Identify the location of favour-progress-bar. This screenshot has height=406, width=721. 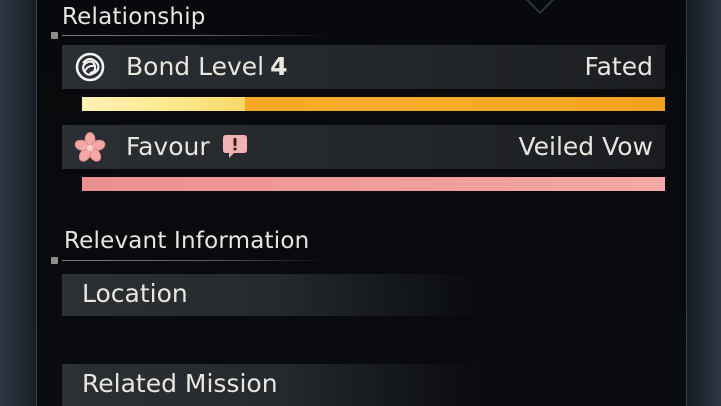
(373, 184).